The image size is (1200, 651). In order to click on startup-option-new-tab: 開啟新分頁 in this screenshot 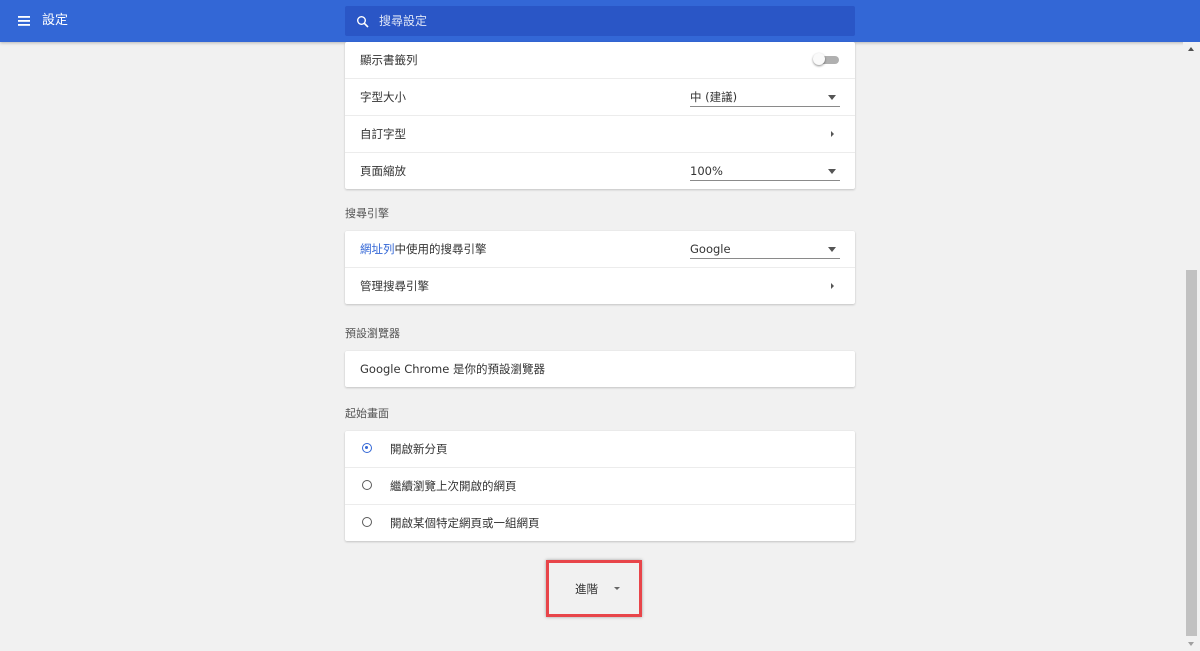, I will do `click(600, 449)`.